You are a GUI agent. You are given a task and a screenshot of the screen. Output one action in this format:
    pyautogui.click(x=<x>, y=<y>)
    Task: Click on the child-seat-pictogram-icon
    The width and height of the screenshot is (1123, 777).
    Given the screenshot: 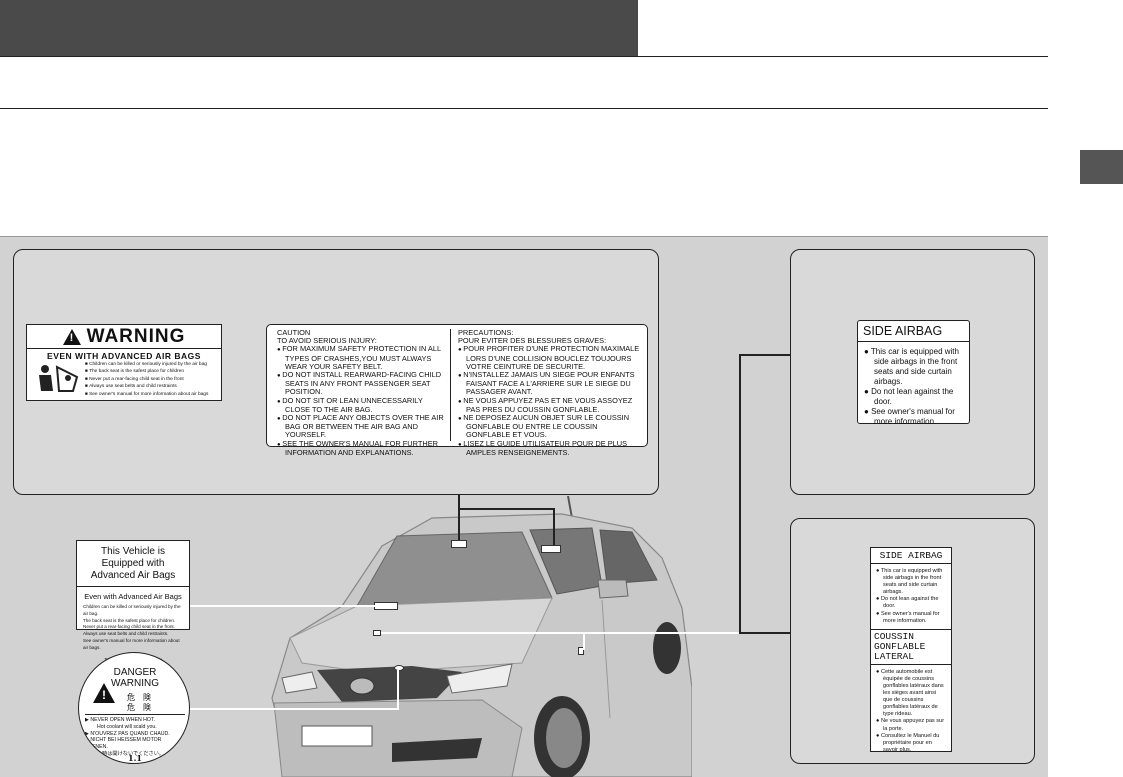 What is the action you would take?
    pyautogui.click(x=57, y=379)
    